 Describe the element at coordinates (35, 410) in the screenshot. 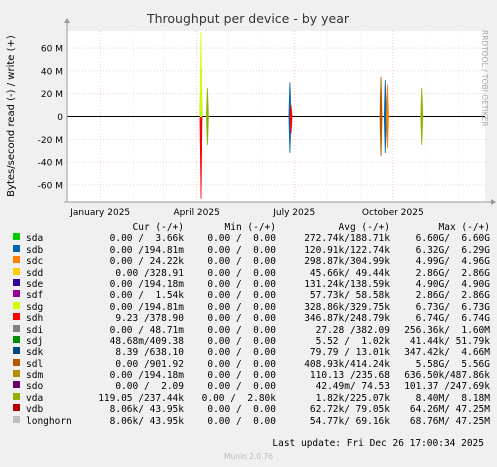

I see `legend-name: vdb` at that location.